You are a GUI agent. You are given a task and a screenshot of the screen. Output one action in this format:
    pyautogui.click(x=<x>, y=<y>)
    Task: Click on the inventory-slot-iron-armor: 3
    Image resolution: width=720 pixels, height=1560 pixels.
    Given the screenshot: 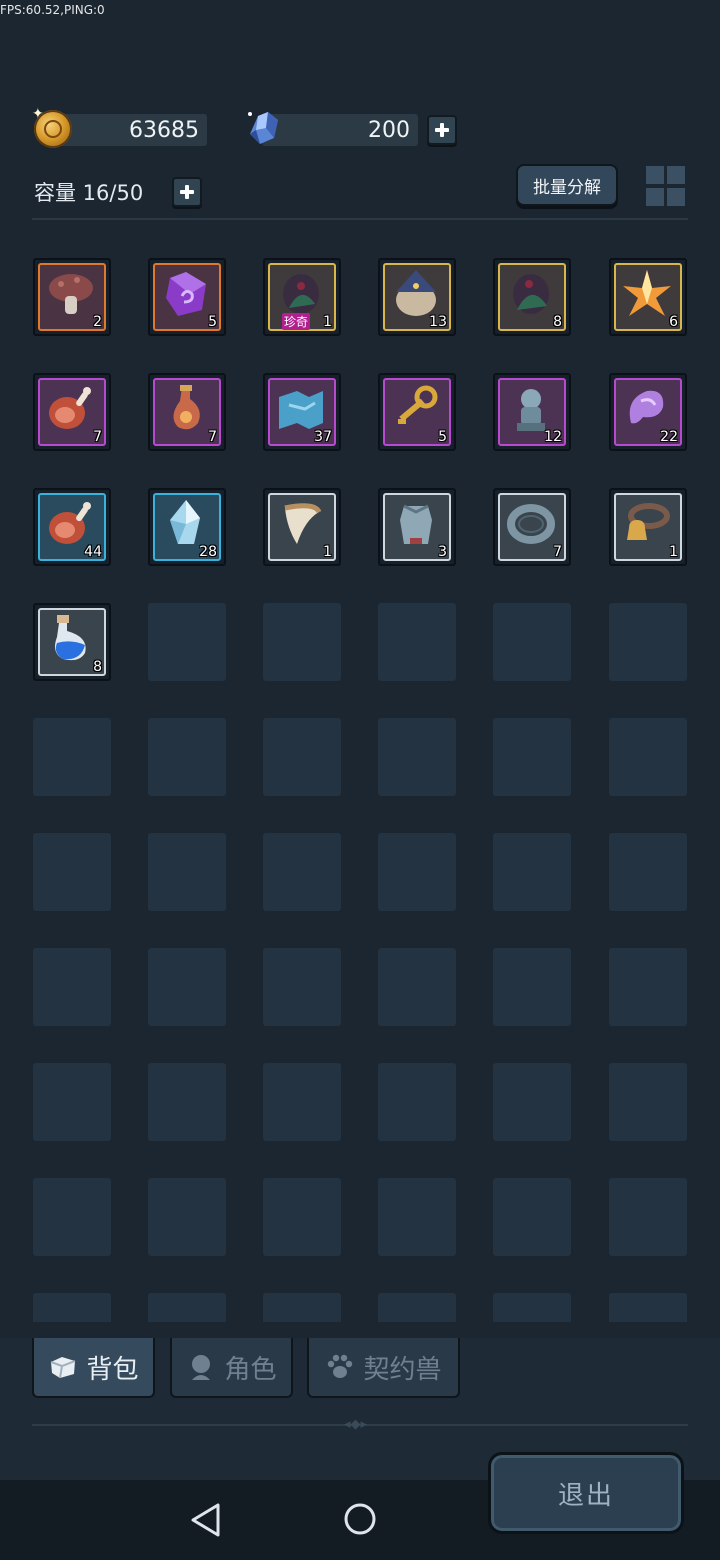 What is the action you would take?
    pyautogui.click(x=417, y=527)
    